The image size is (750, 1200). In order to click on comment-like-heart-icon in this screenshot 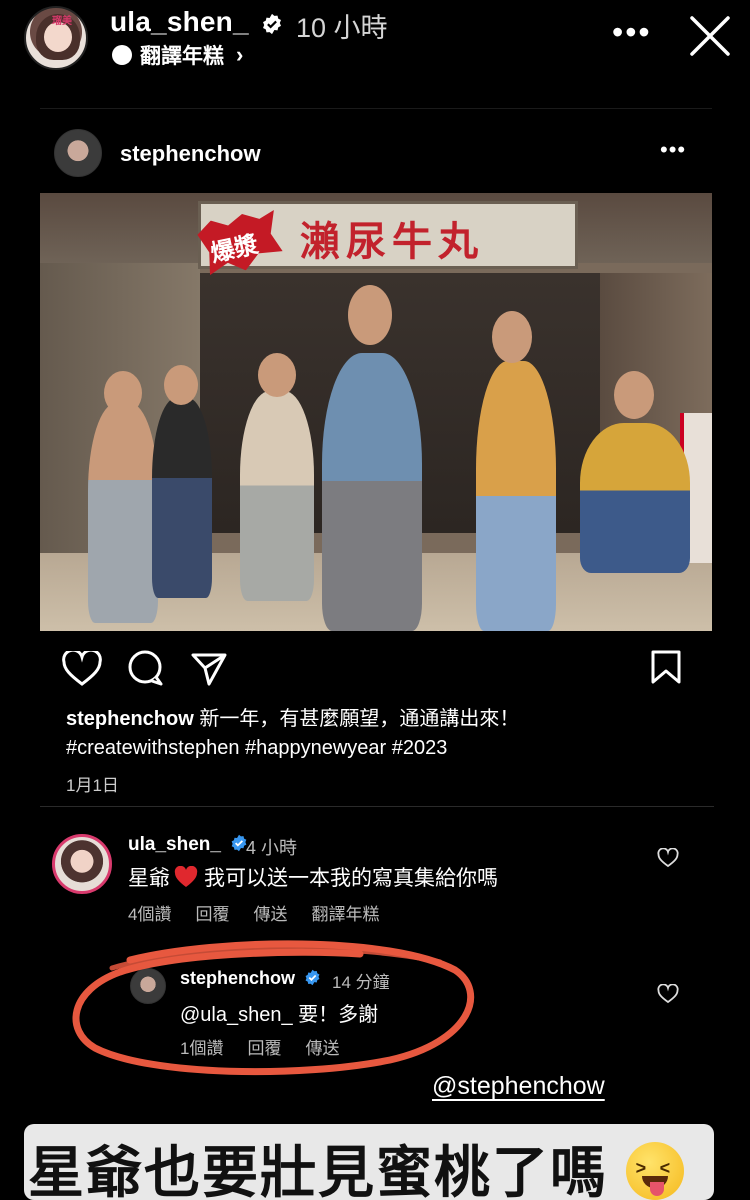, I will do `click(668, 858)`.